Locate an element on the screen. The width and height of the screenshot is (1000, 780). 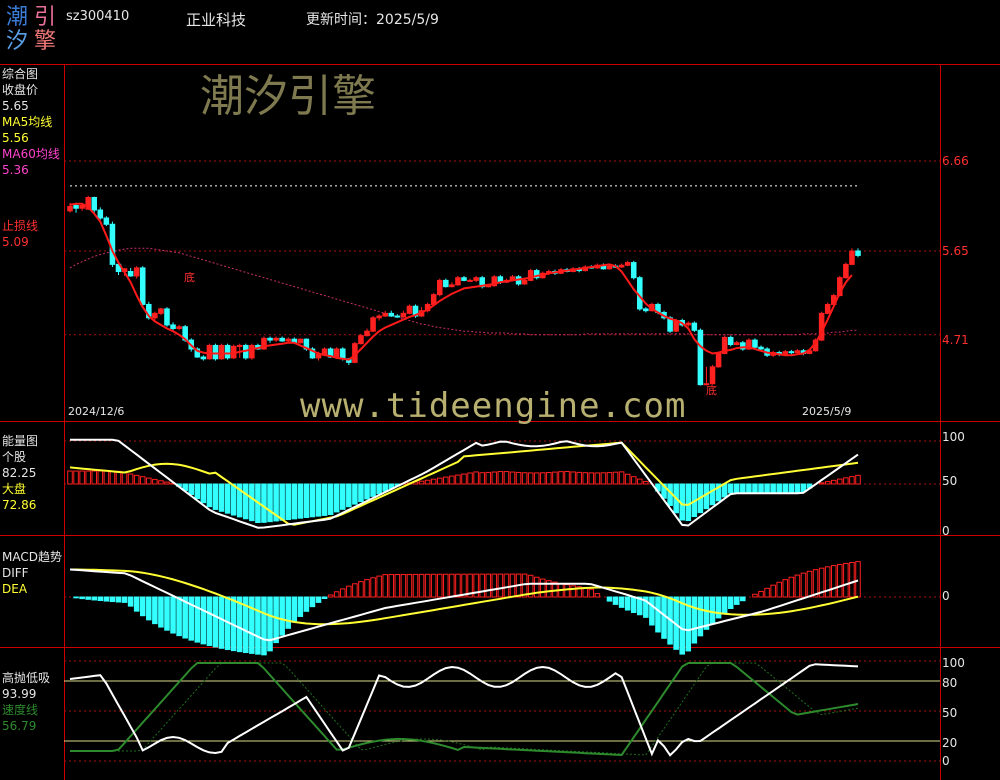
hilo-value: 93.99 is located at coordinates (19, 694).